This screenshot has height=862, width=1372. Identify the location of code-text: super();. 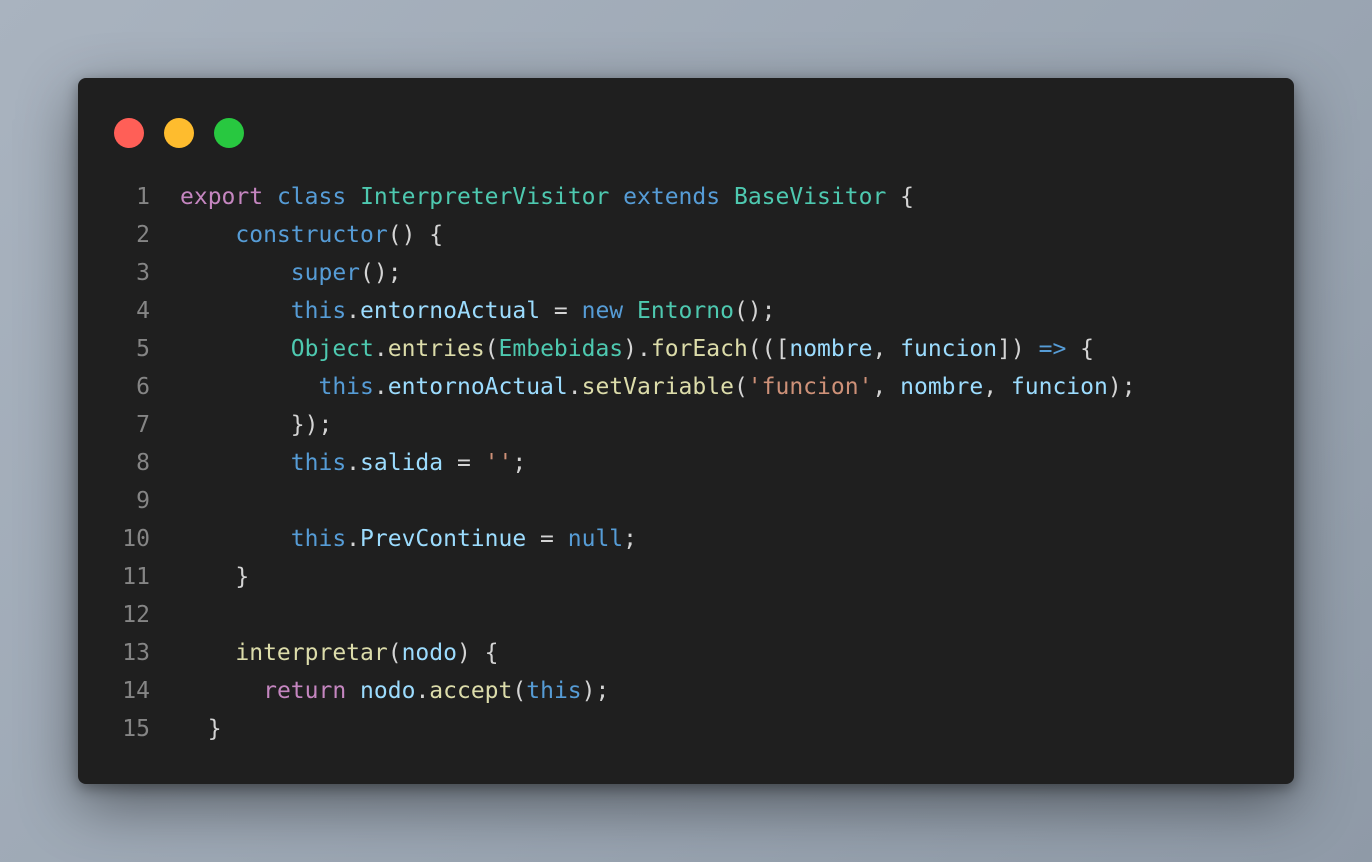
(291, 273).